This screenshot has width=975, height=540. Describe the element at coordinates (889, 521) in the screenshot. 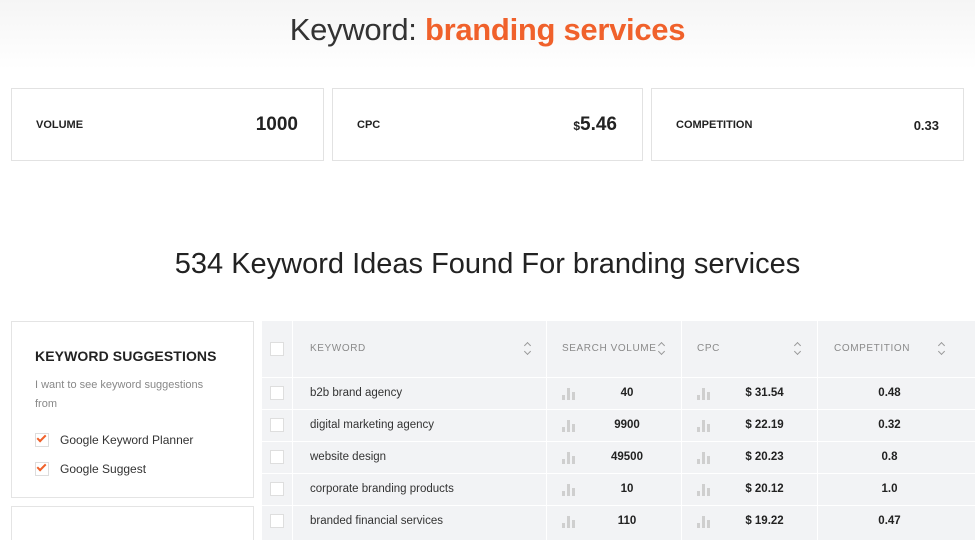

I see `competition-cell: 0.47` at that location.